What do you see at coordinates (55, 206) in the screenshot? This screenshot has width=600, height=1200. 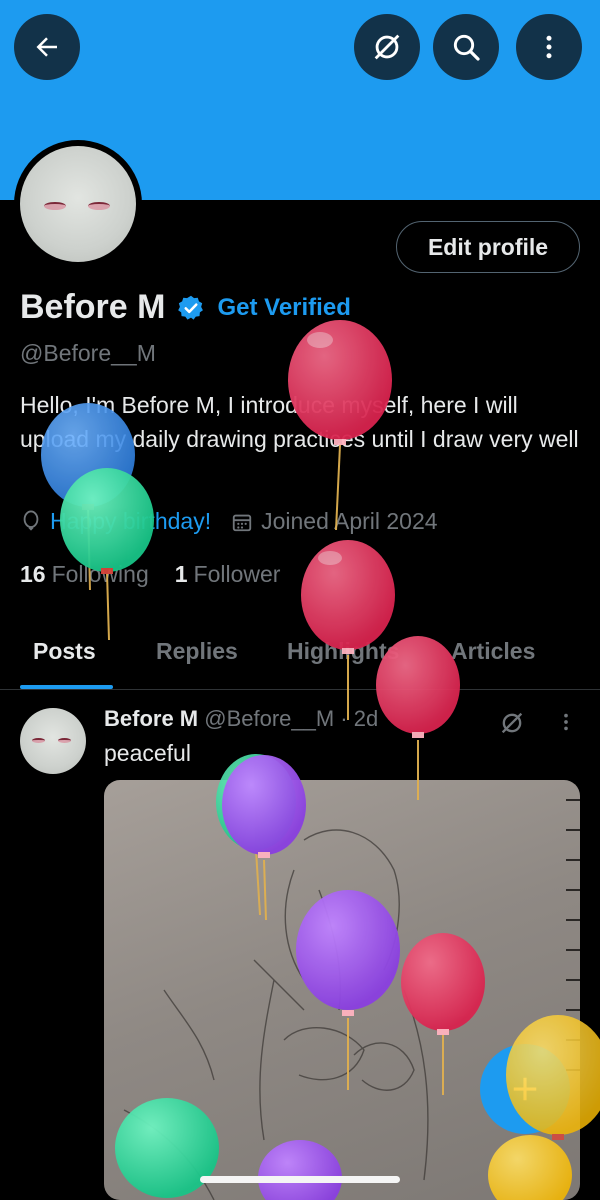 I see `avatar-left-eye` at bounding box center [55, 206].